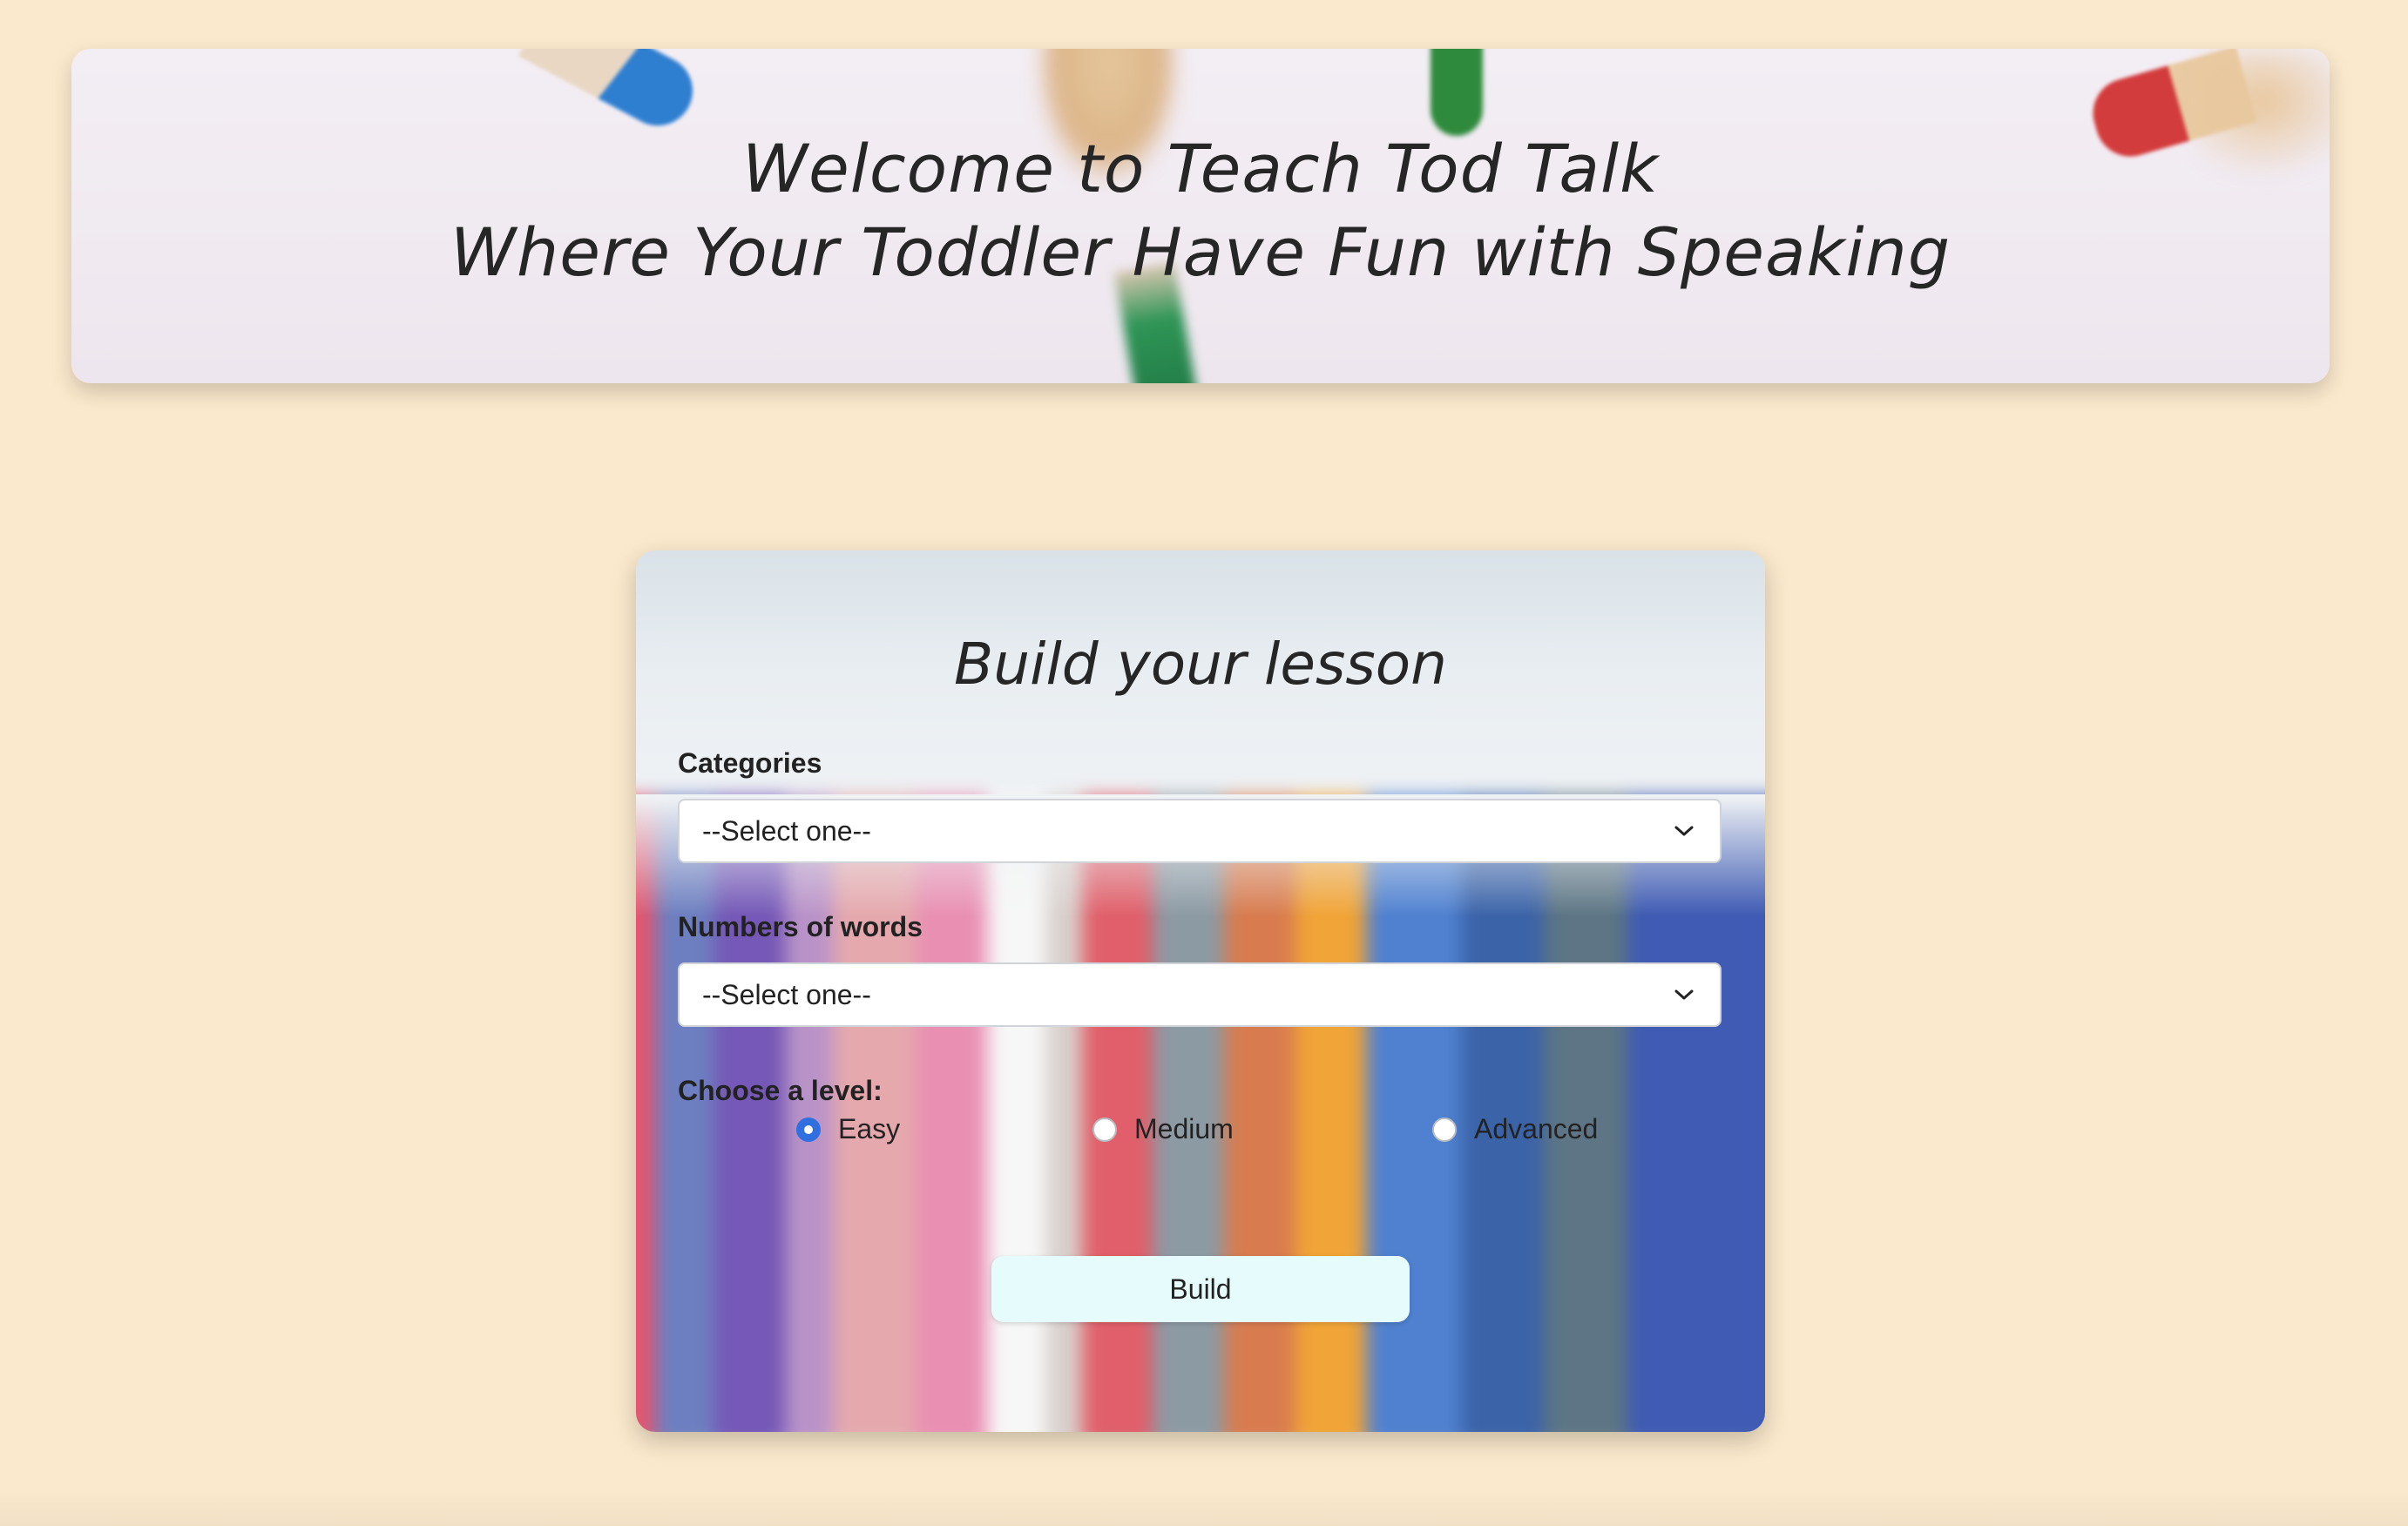 This screenshot has height=1526, width=2408. Describe the element at coordinates (1200, 664) in the screenshot. I see `lesson-form-title: Build your lesson` at that location.